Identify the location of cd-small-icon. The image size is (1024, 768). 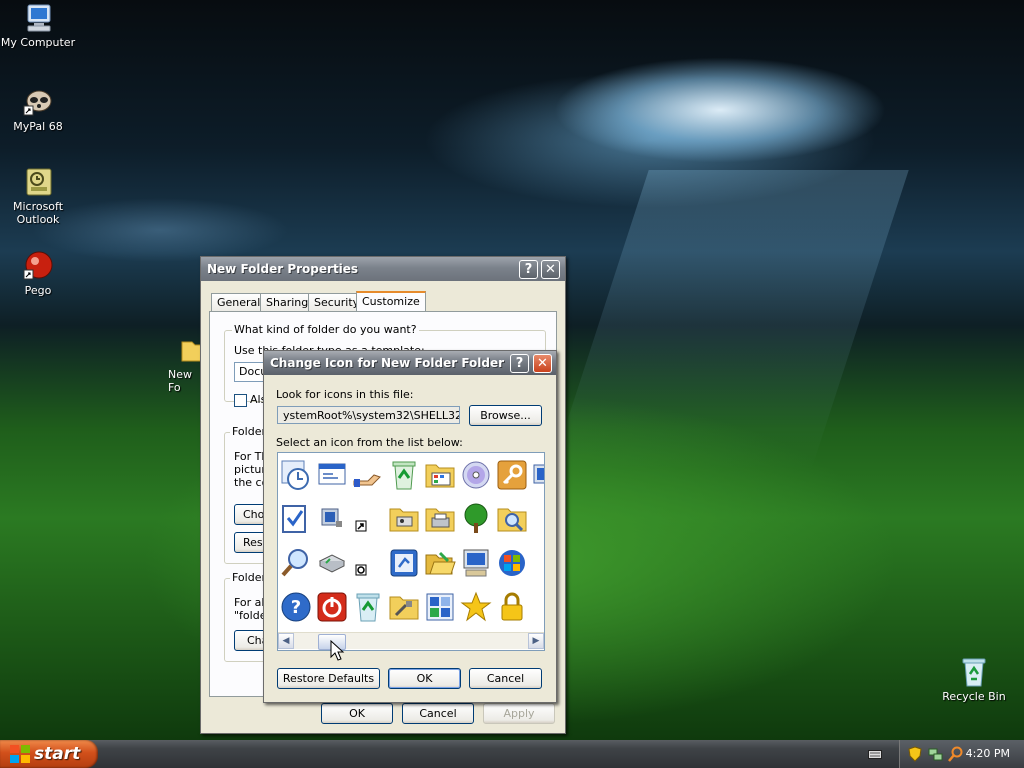
(368, 563).